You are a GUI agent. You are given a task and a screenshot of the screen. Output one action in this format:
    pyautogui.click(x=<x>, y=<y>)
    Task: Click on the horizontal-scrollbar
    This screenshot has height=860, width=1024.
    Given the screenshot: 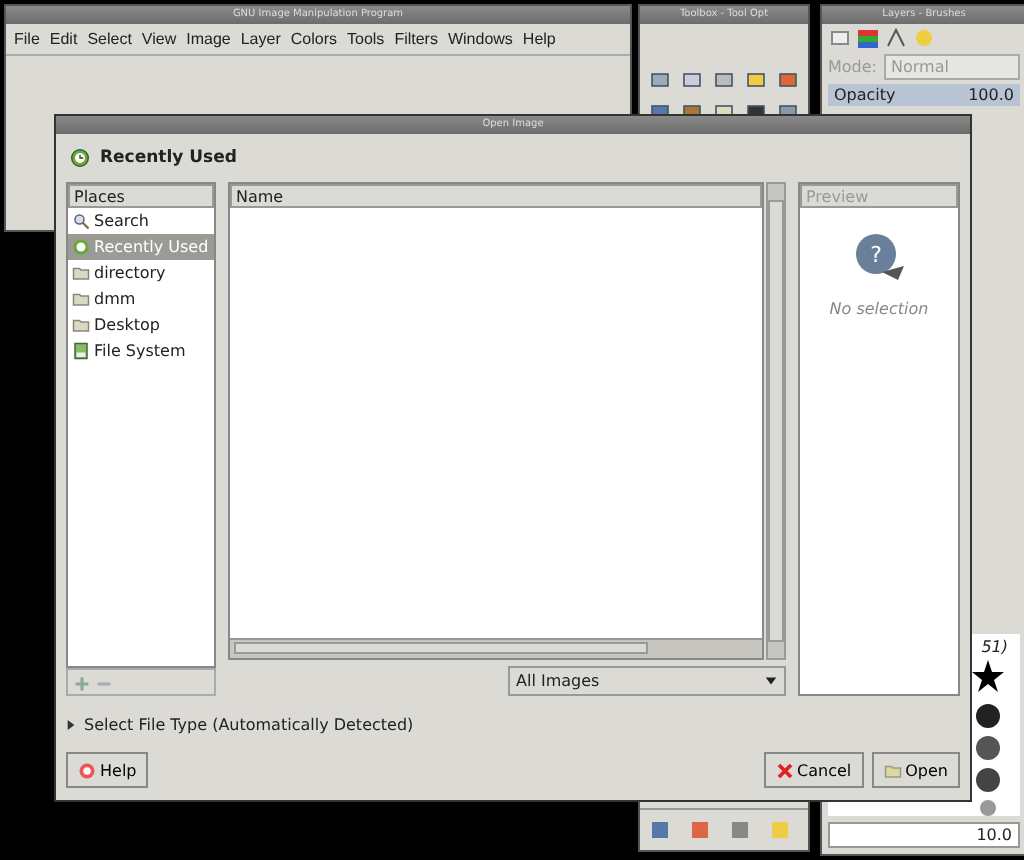 What is the action you would take?
    pyautogui.click(x=496, y=648)
    